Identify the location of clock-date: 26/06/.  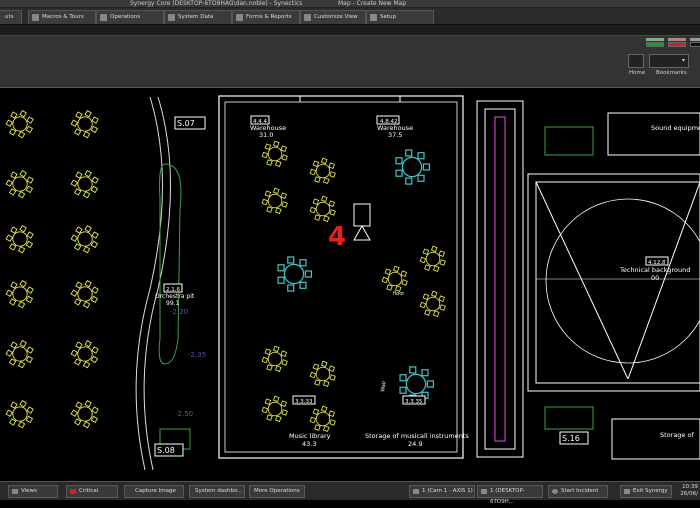
(689, 494).